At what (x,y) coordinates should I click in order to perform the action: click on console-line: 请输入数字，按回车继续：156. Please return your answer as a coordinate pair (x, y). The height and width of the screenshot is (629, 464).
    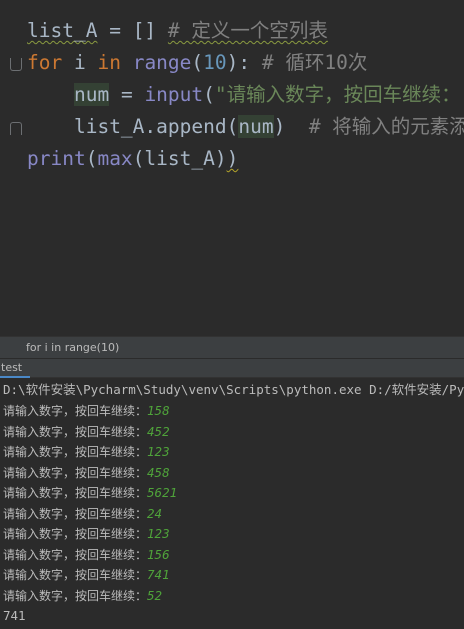
    Looking at the image, I should click on (86, 555).